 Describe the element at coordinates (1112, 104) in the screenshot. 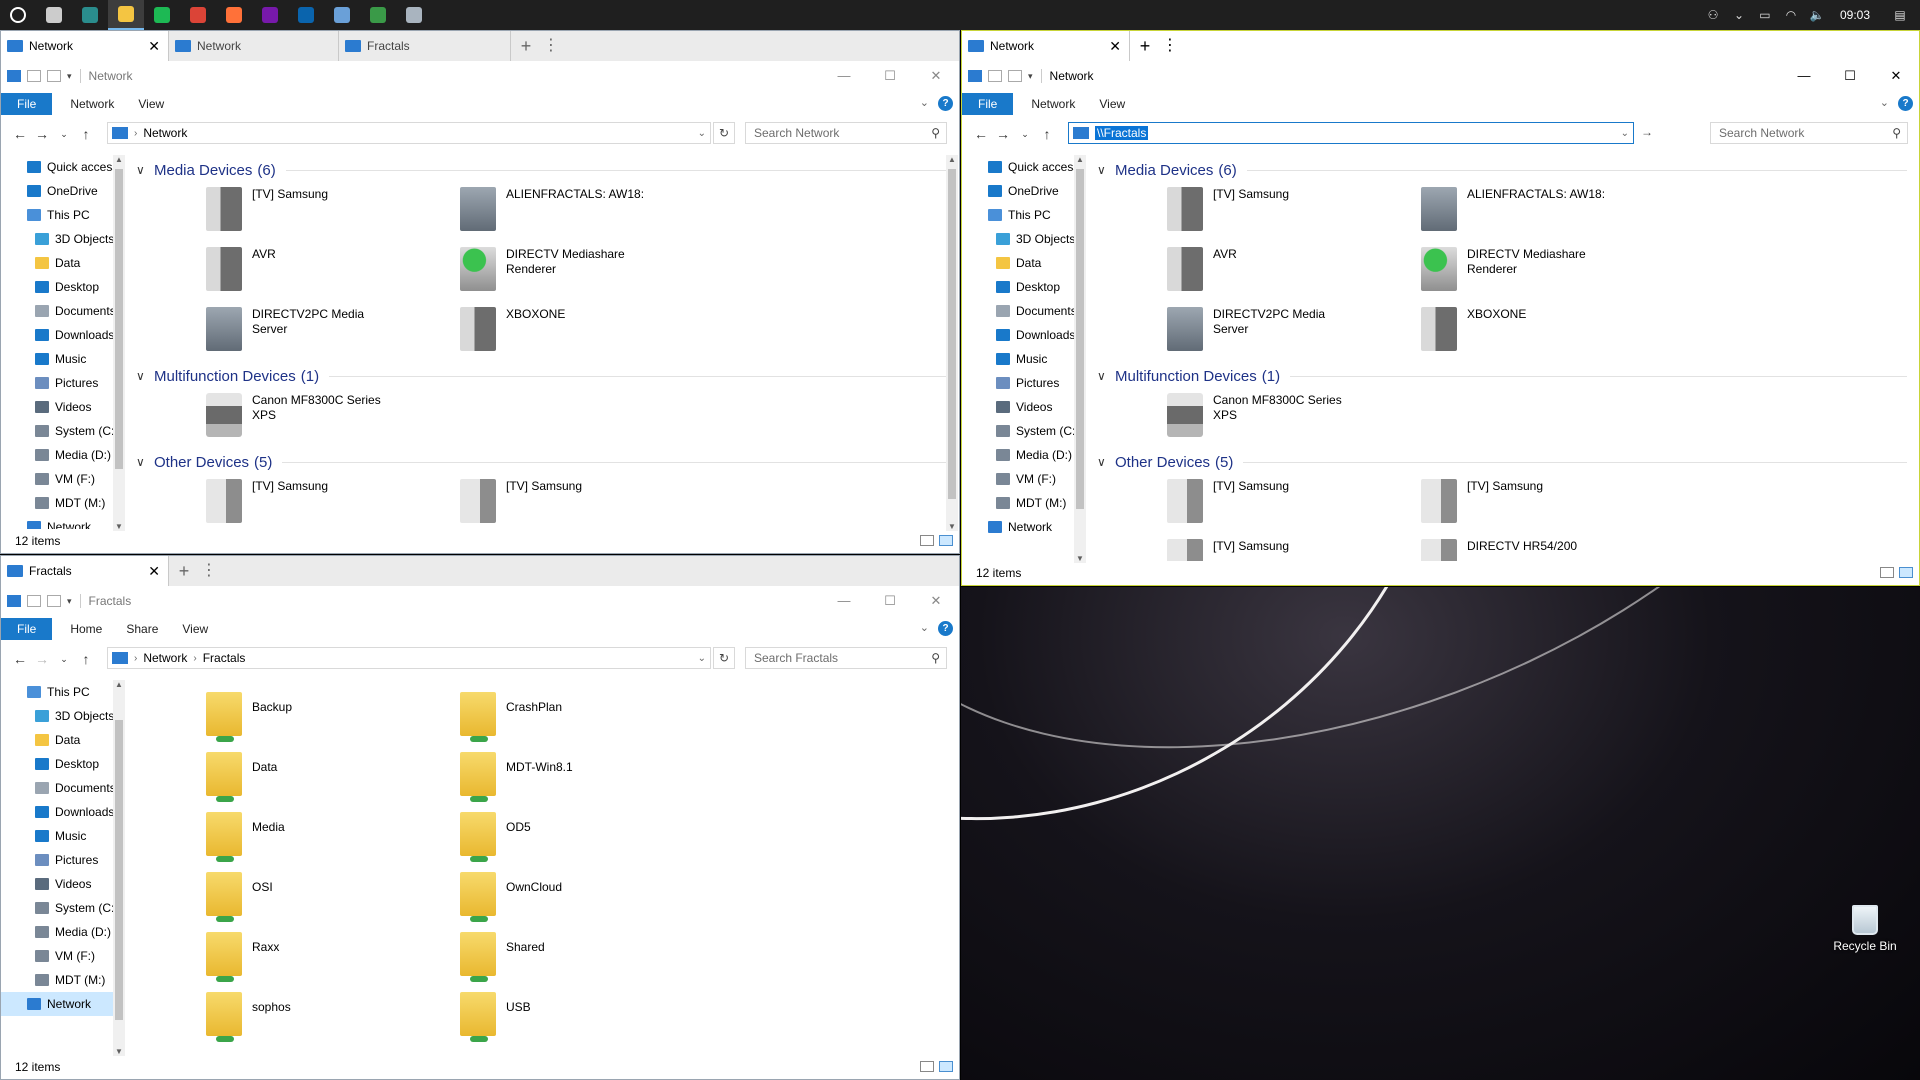

I see `ribbon-tab-view: View` at that location.